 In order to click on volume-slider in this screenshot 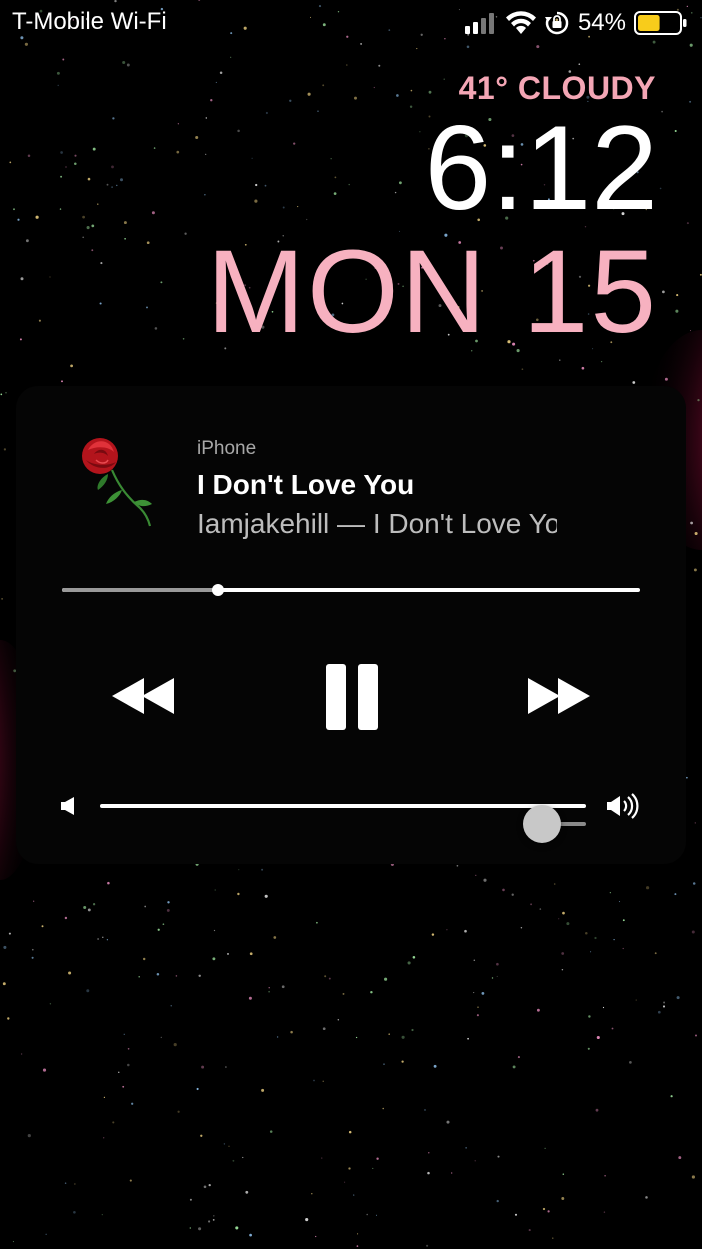, I will do `click(351, 814)`.